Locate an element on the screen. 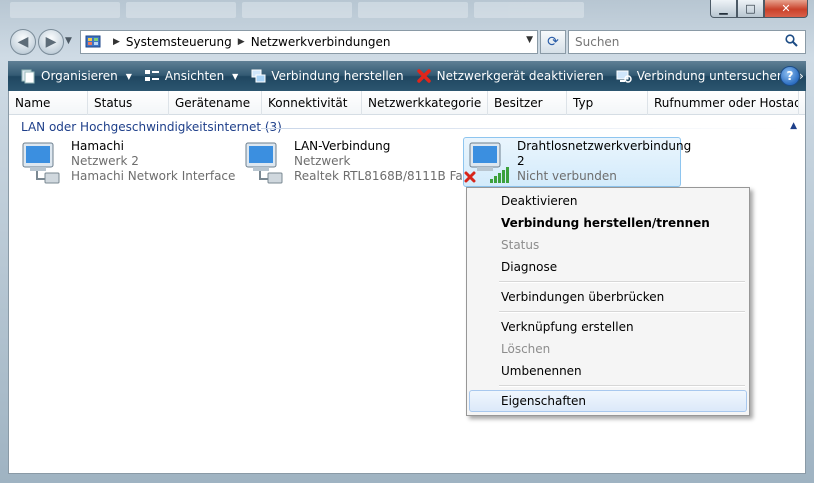  disable-device-button: Netzwerkgerät deaktivieren is located at coordinates (510, 76).